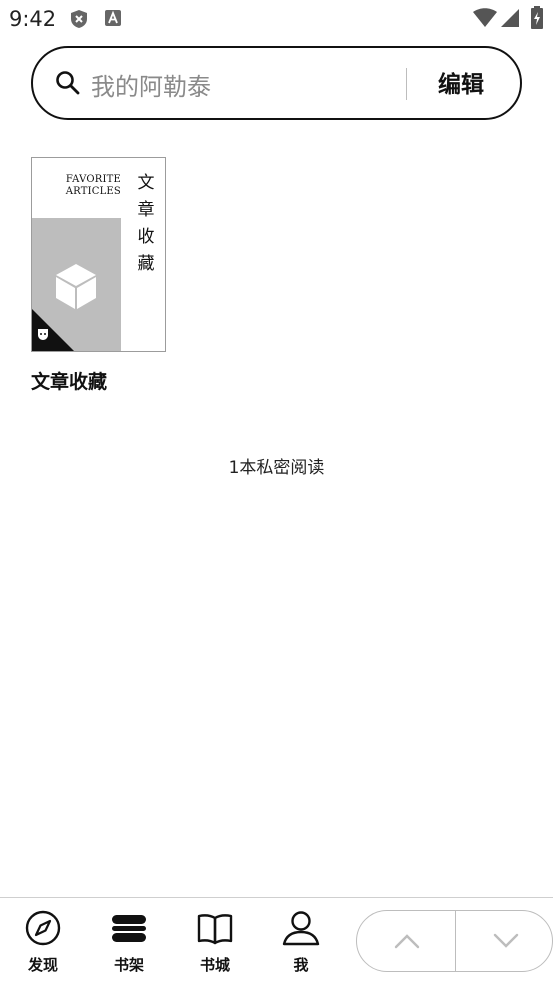 This screenshot has height=984, width=553. I want to click on book-title: 文章收藏, so click(69, 380).